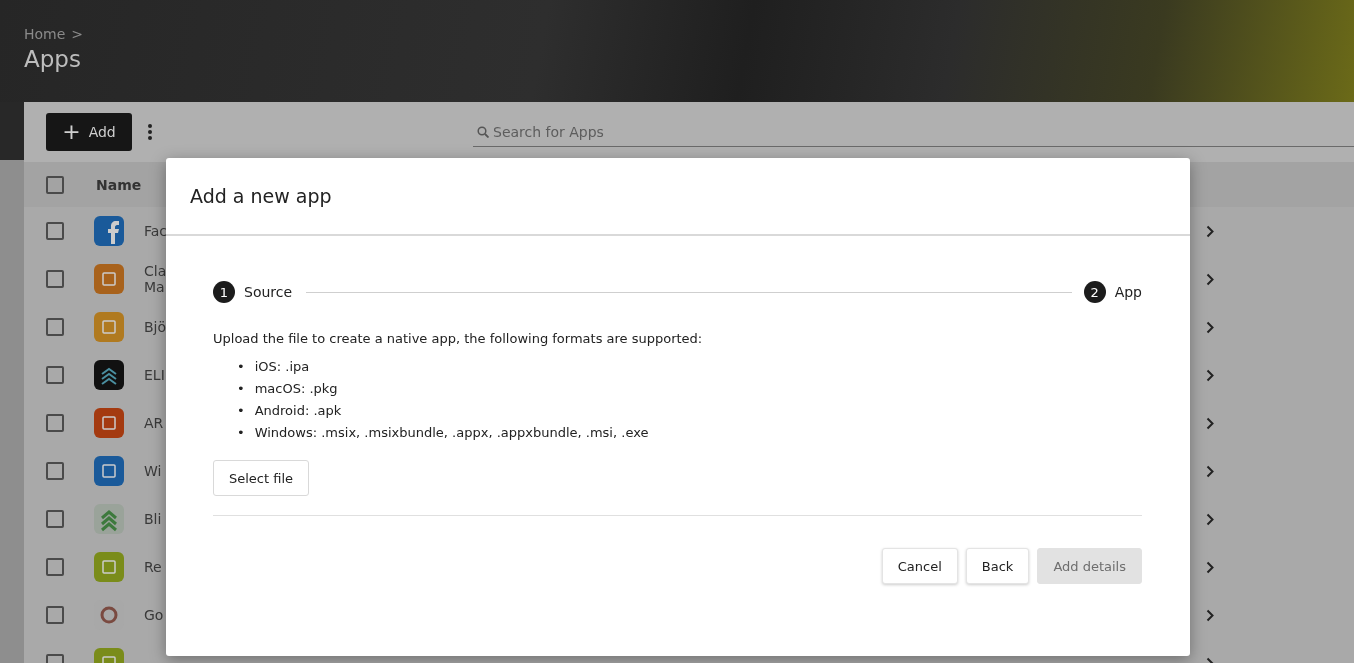 The image size is (1354, 663). I want to click on add-button: + Add, so click(89, 132).